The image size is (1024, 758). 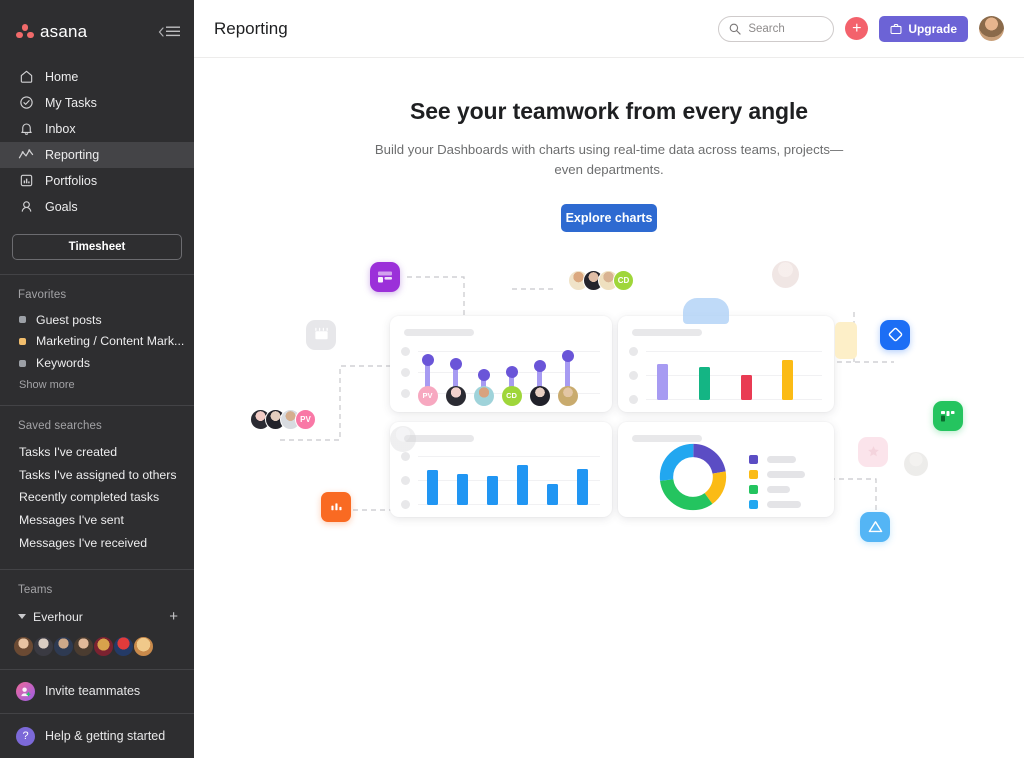 What do you see at coordinates (97, 385) in the screenshot?
I see `show-more-link: Show more` at bounding box center [97, 385].